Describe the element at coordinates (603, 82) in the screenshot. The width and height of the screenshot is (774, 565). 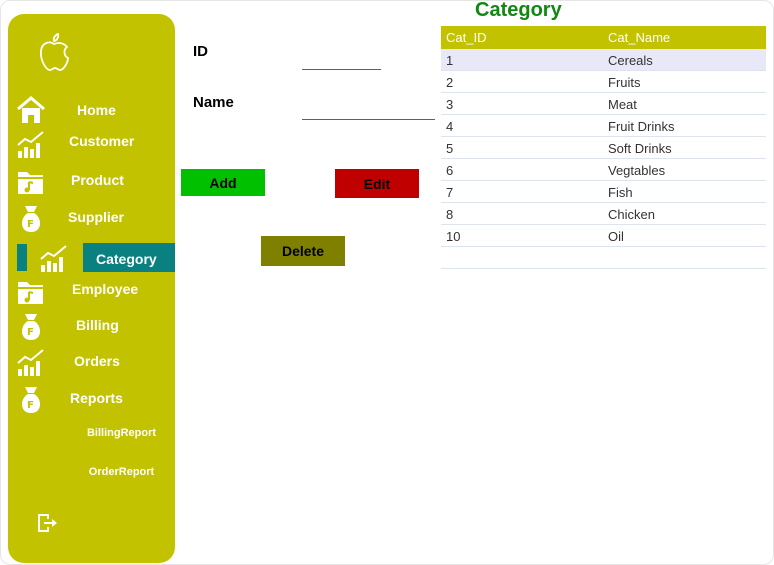
I see `table-row: 2 Fruits` at that location.